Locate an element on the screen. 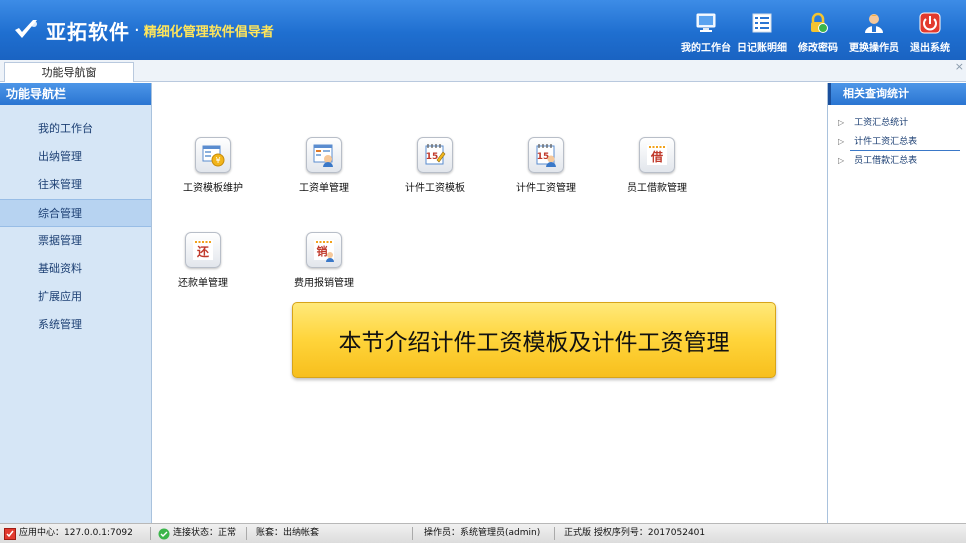 The image size is (966, 543). related-query-title: 相关查询统计 is located at coordinates (897, 94).